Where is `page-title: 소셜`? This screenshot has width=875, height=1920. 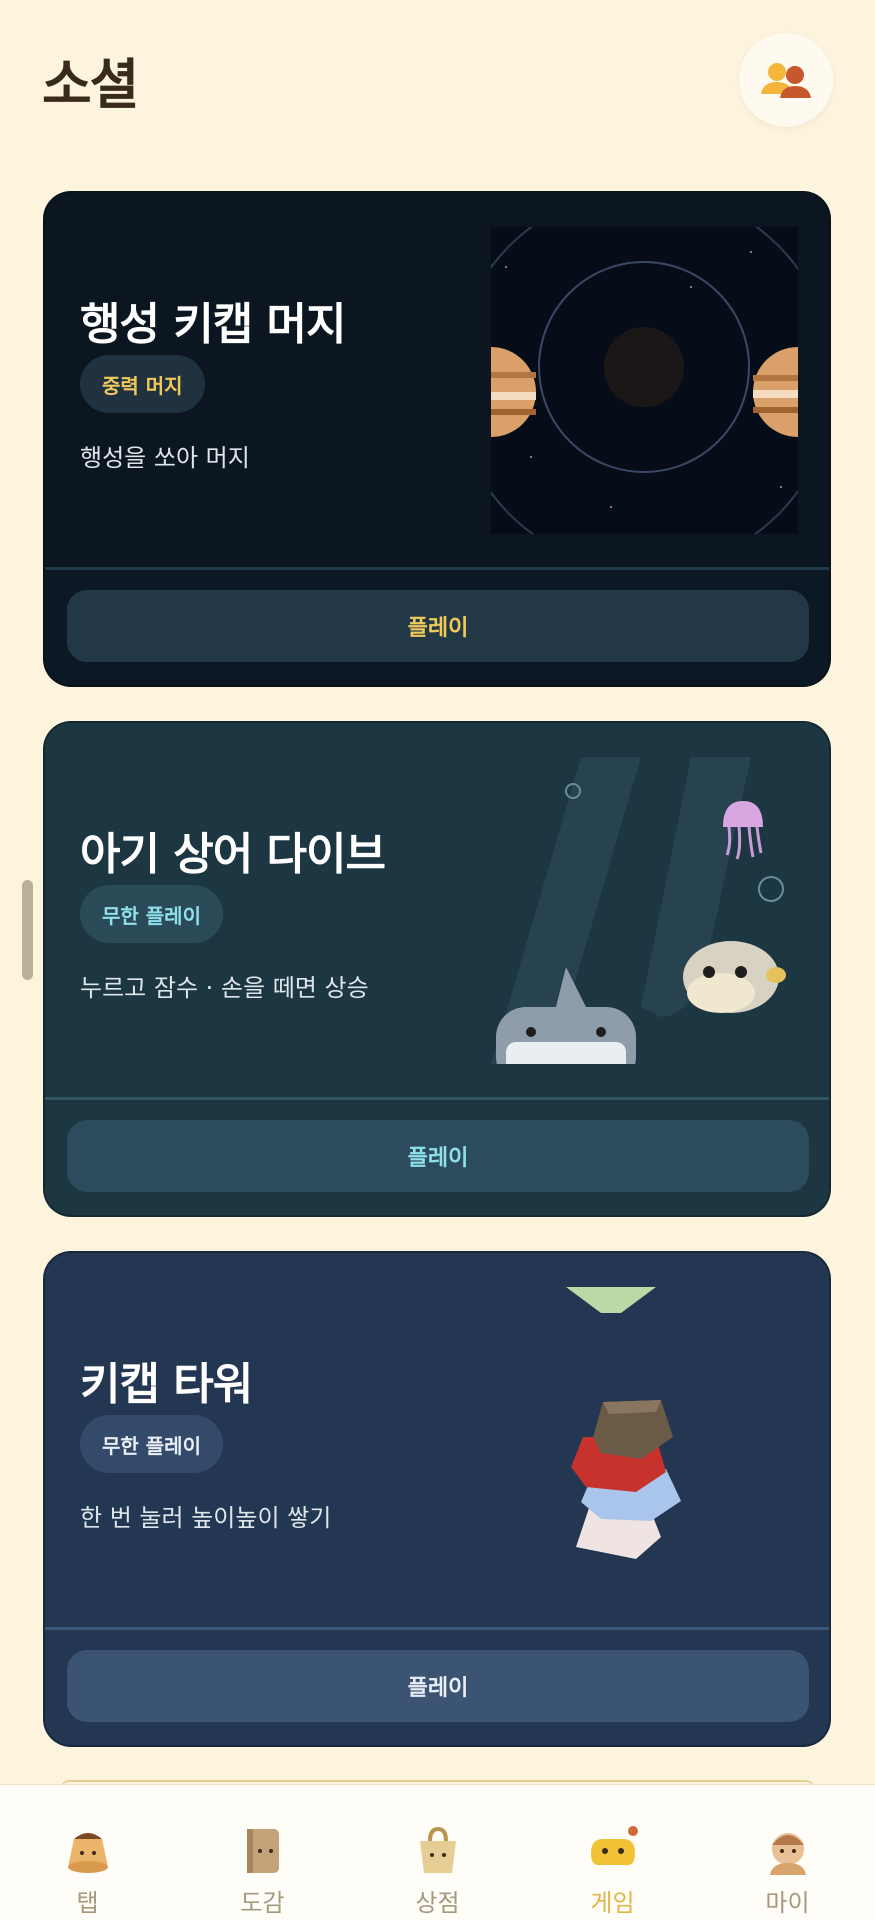
page-title: 소셜 is located at coordinates (90, 84).